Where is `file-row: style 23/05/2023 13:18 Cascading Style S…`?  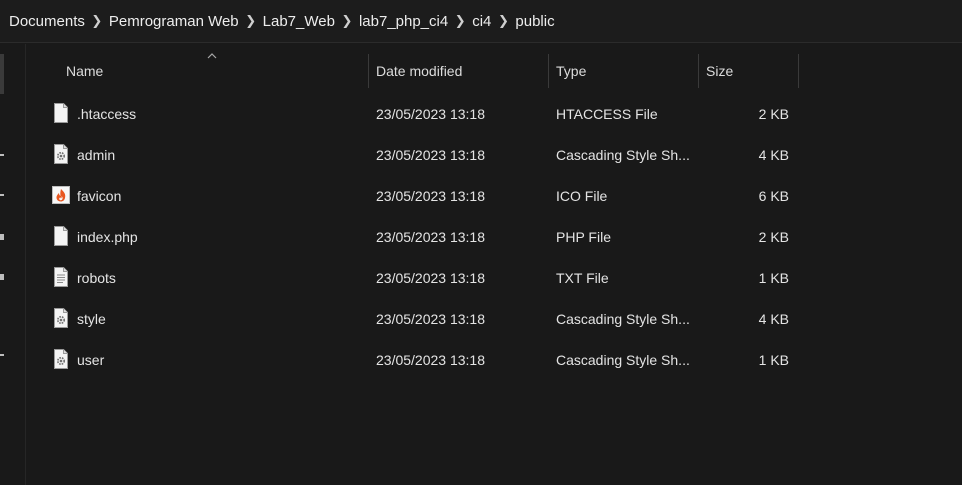
file-row: style 23/05/2023 13:18 Cascading Style S… is located at coordinates (421, 318).